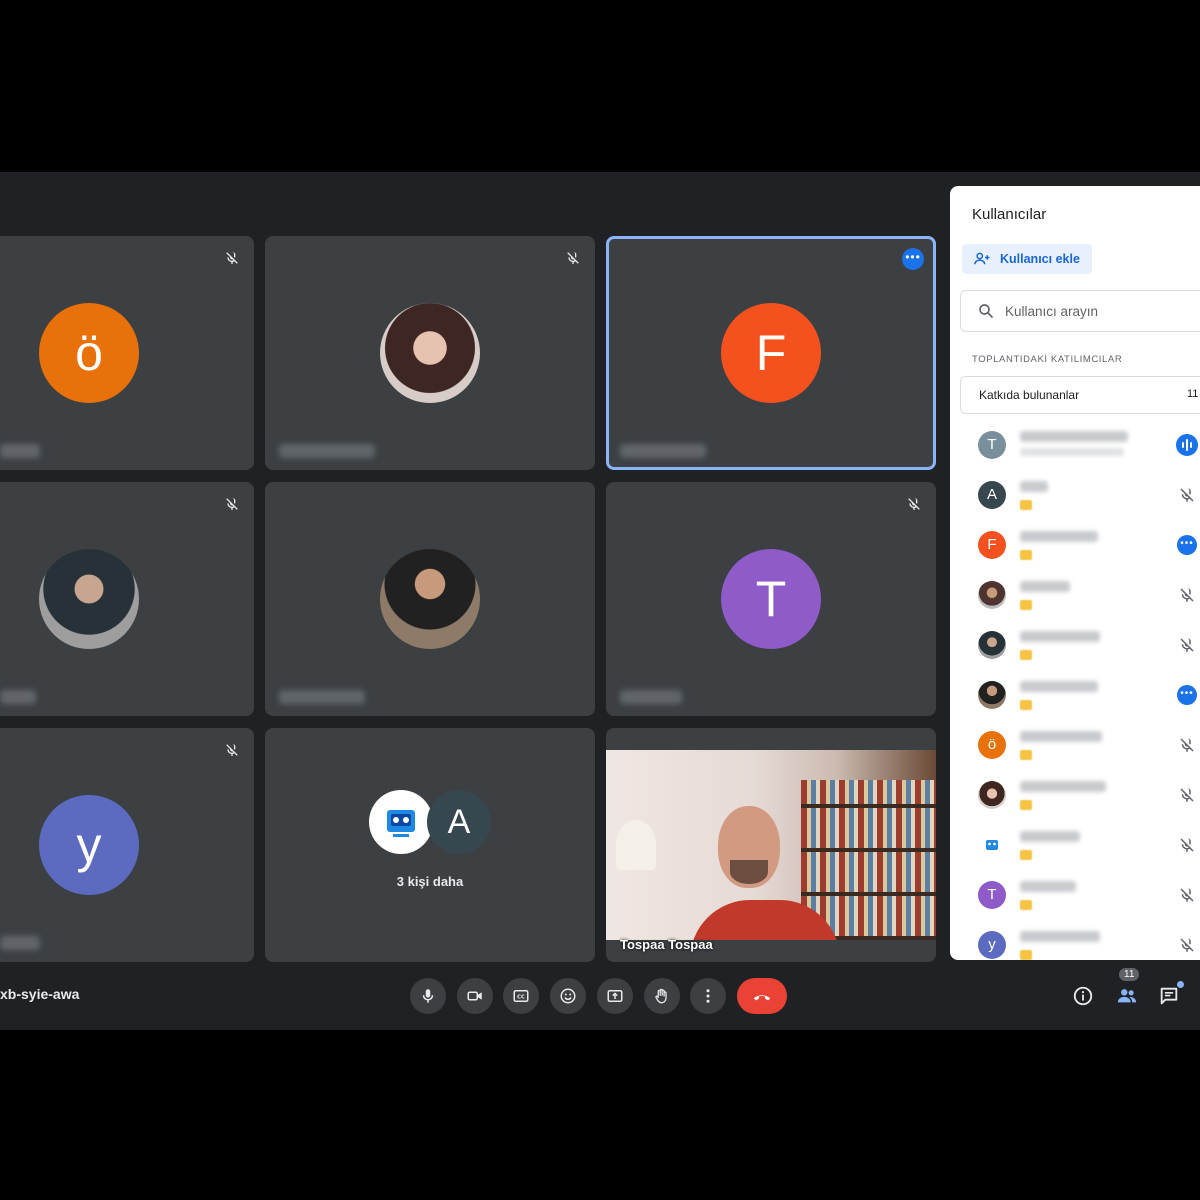 The image size is (1200, 1200). Describe the element at coordinates (1170, 995) in the screenshot. I see `chat-button` at that location.